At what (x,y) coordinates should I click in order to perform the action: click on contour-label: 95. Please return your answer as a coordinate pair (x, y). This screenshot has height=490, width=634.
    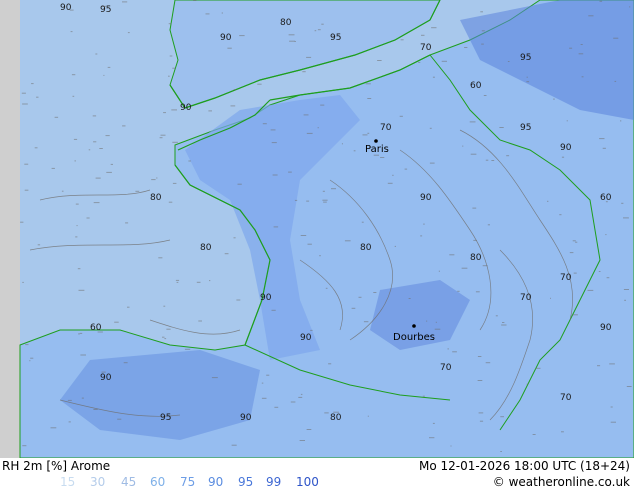
    Looking at the image, I should click on (105, 10).